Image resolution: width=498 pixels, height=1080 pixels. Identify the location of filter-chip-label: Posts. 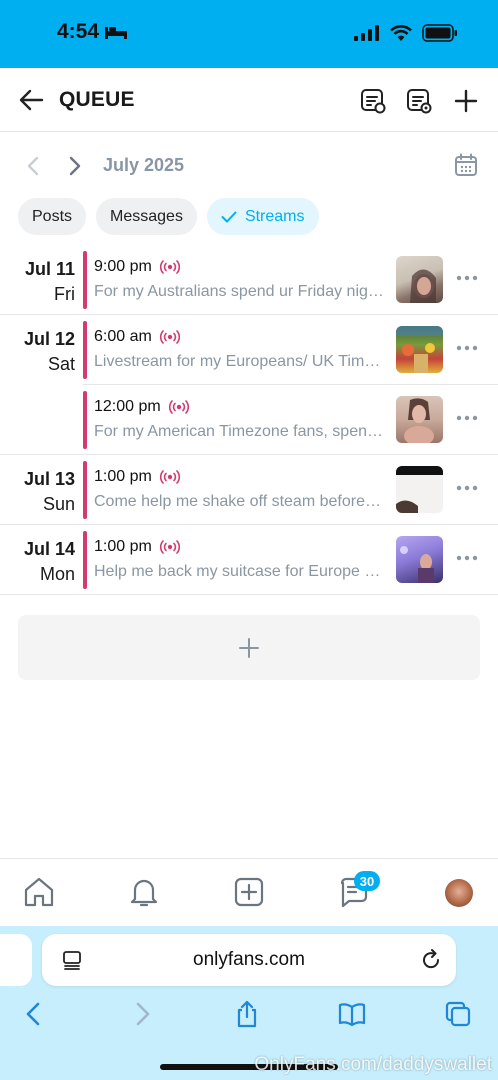
(52, 216).